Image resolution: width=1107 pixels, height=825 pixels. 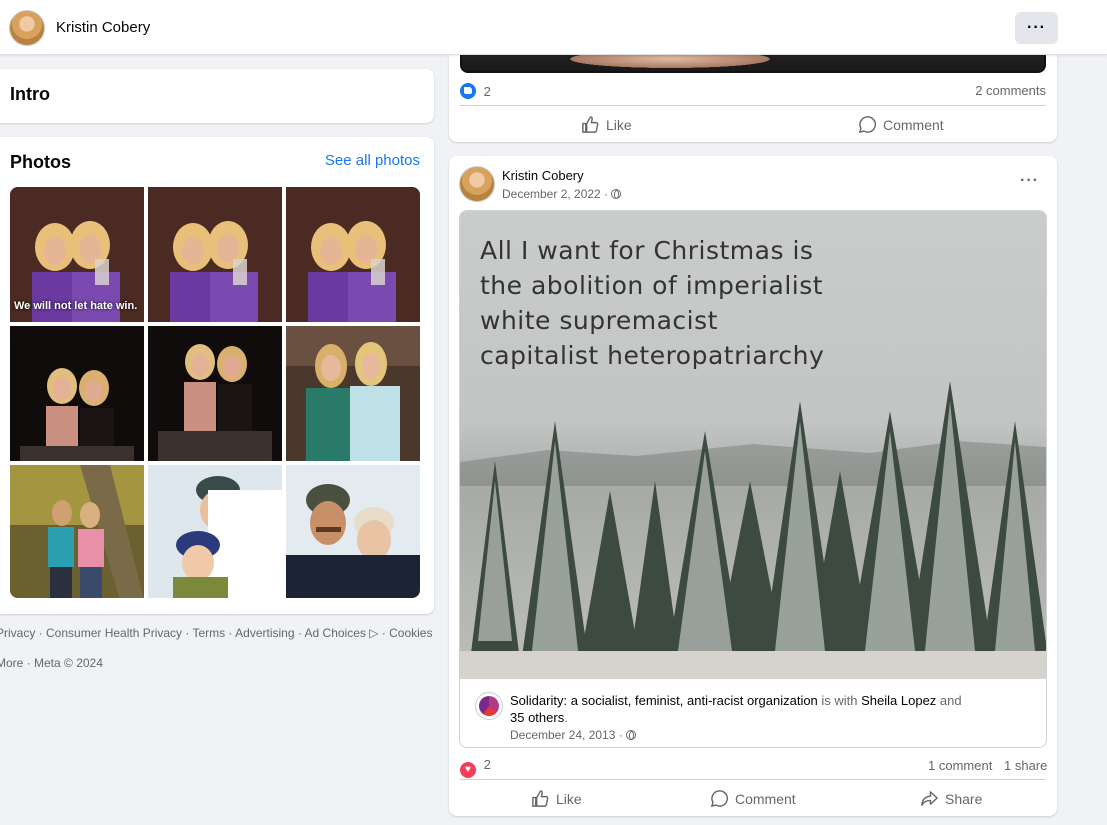 I want to click on post-date-text: December 2, 2022 ·, so click(x=555, y=194).